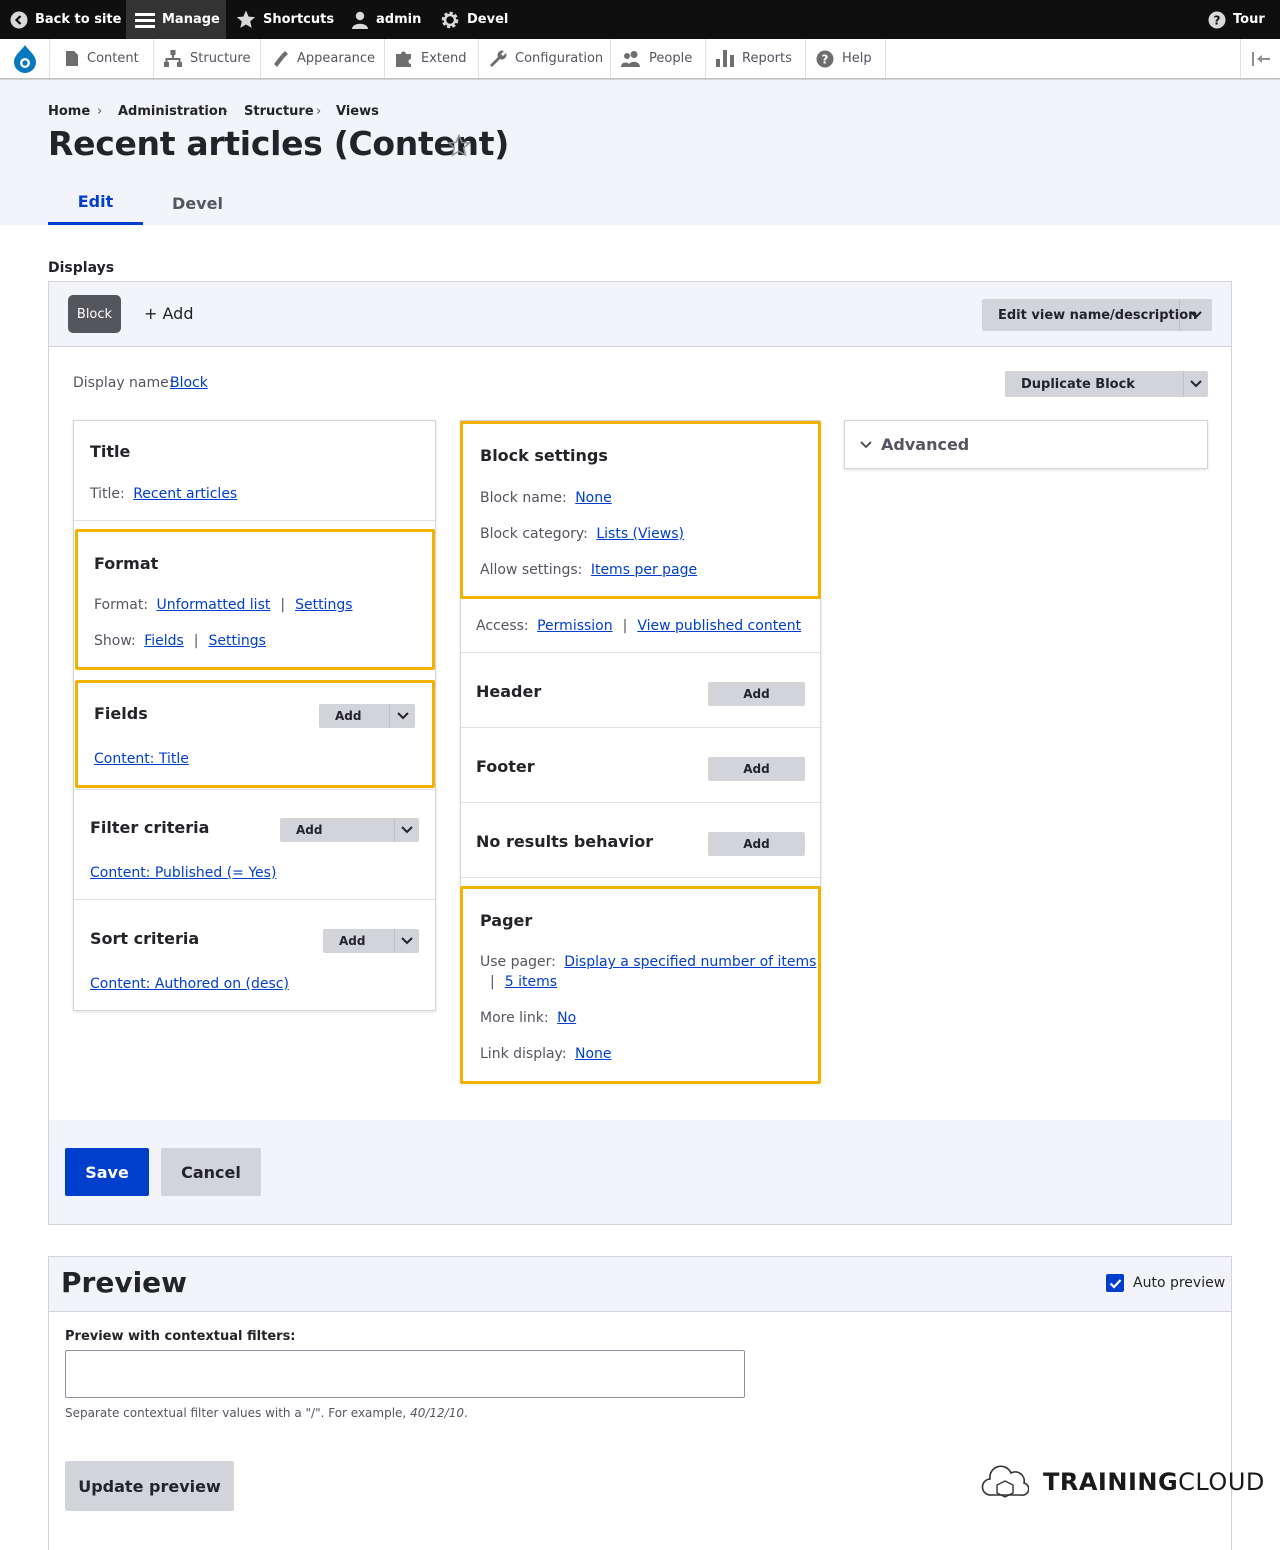  Describe the element at coordinates (545, 58) in the screenshot. I see `tray-item-configuration: Configuration` at that location.